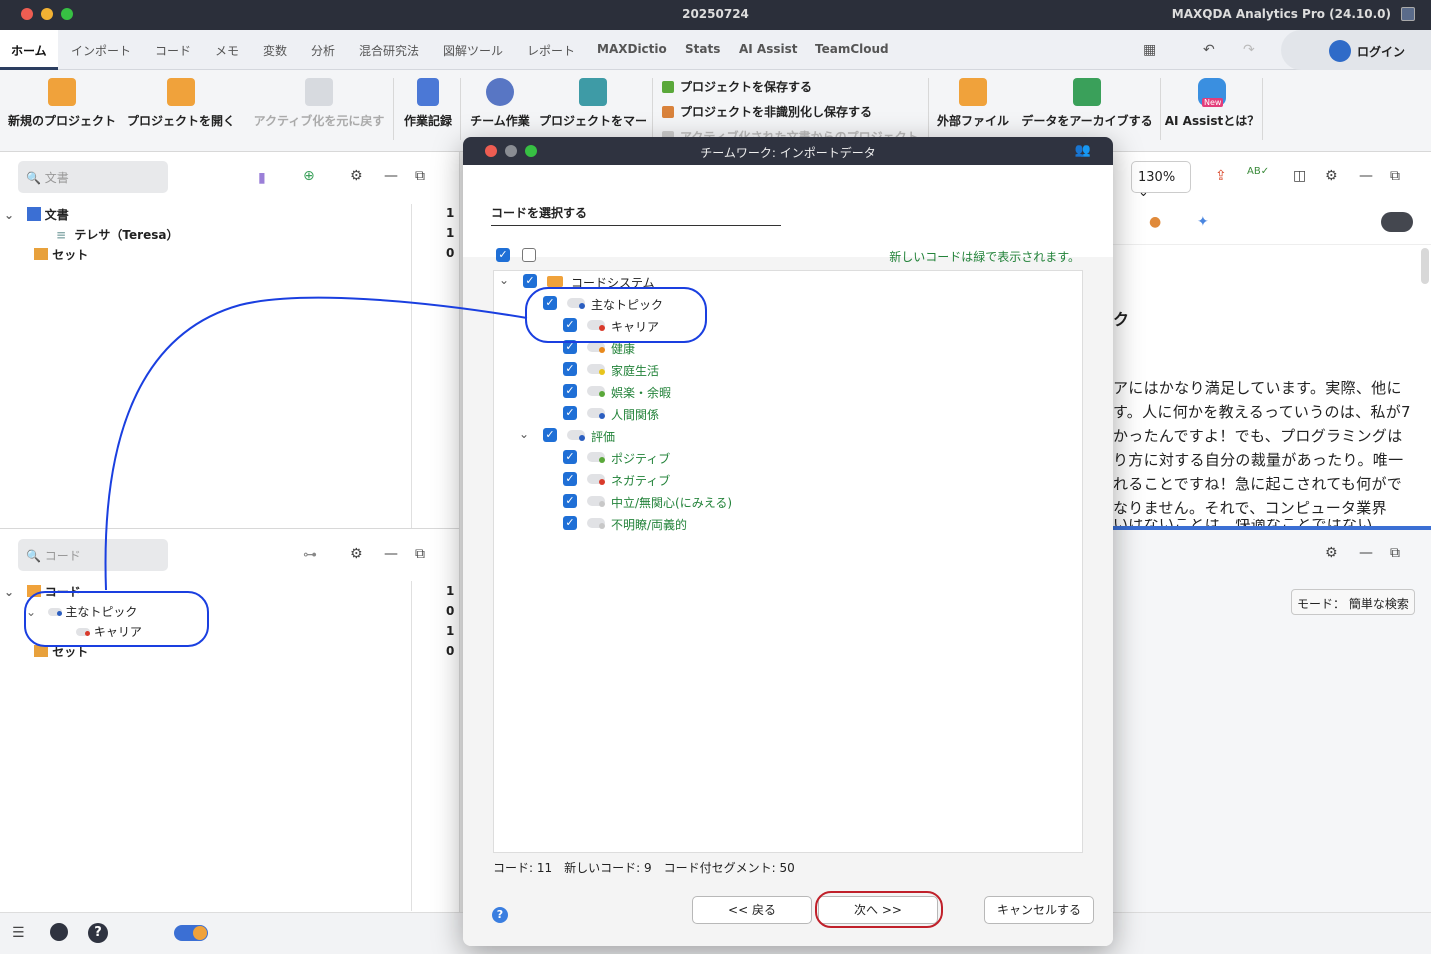  Describe the element at coordinates (42, 591) in the screenshot. I see `tree-item-codes: ⌄ コード` at that location.